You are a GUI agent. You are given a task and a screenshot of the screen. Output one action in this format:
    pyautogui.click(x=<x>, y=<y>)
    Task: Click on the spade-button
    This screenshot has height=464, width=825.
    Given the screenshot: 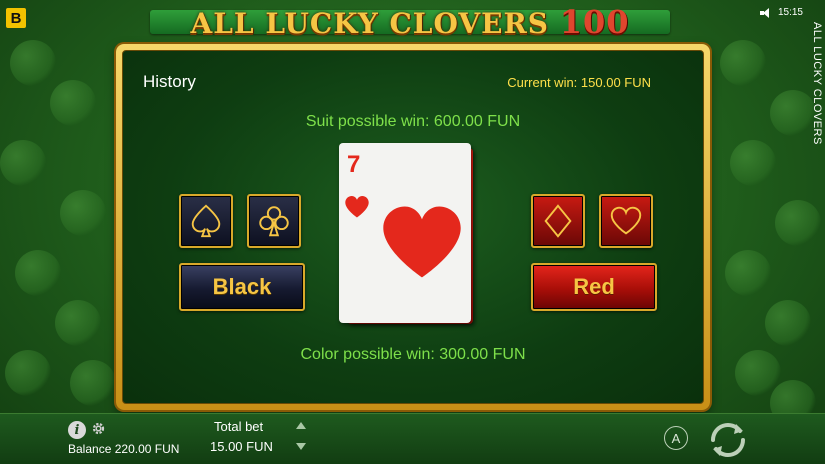 What is the action you would take?
    pyautogui.click(x=206, y=221)
    